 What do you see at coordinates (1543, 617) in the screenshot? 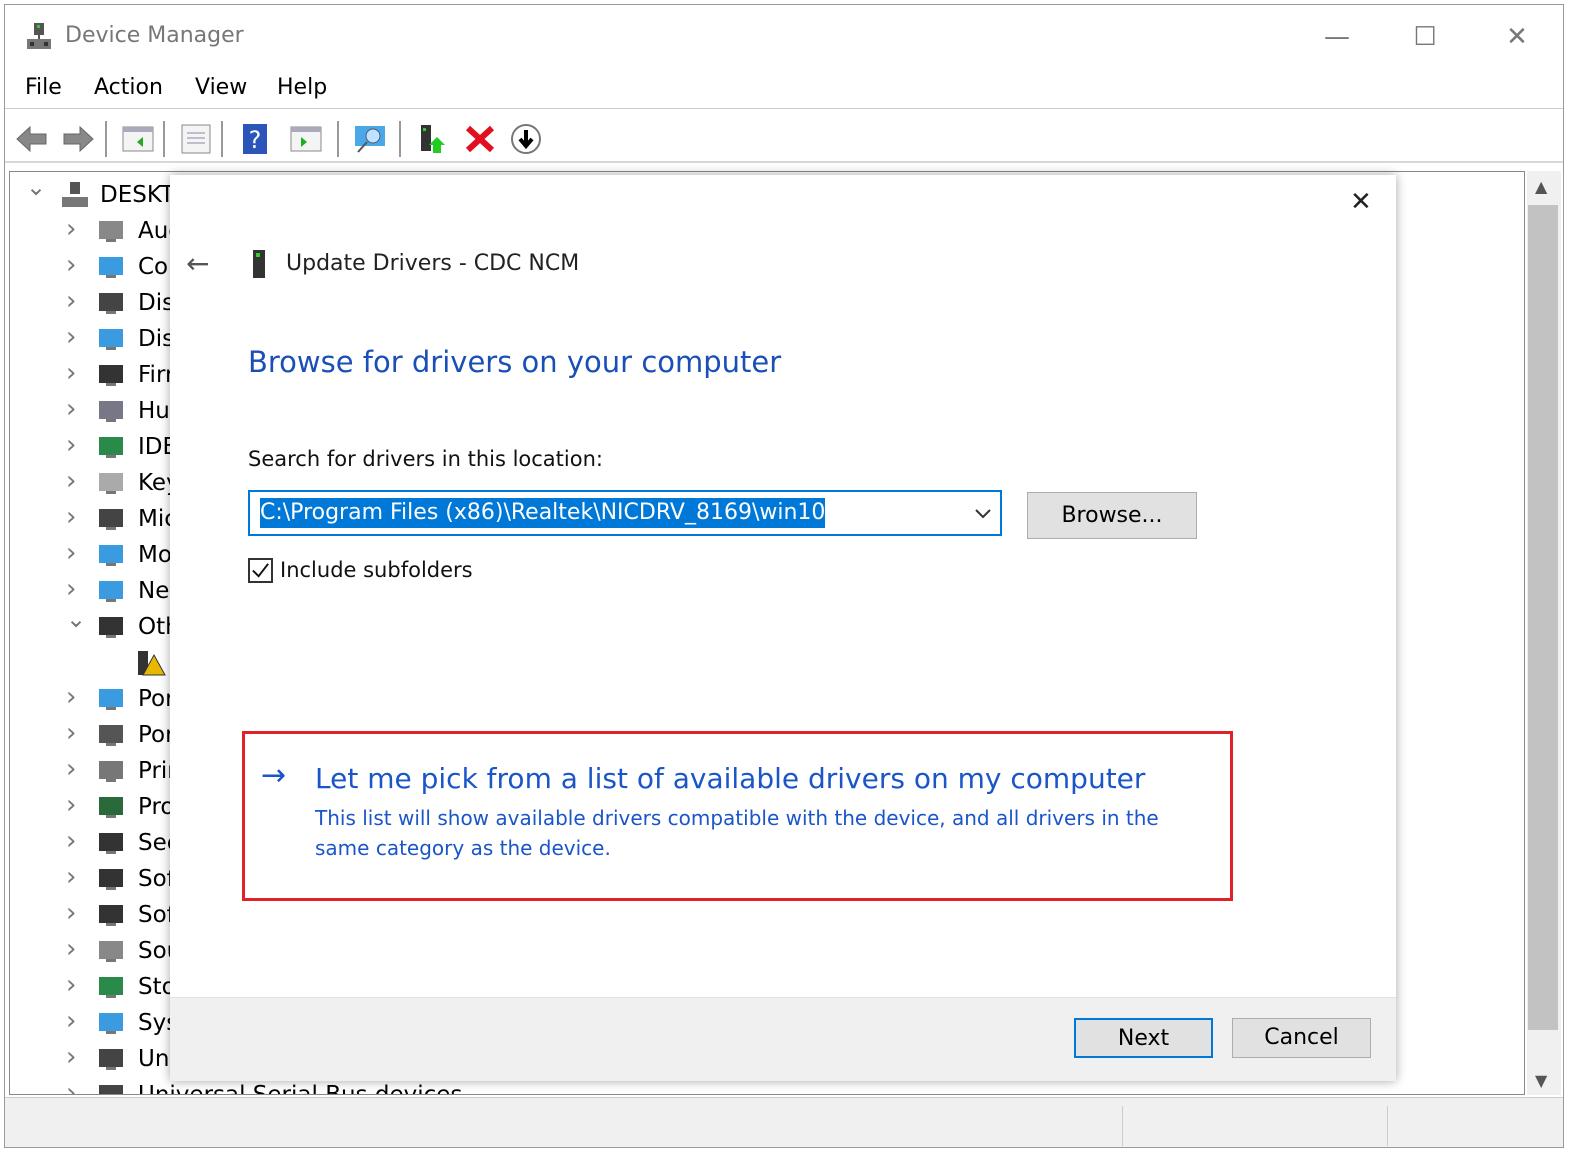
I see `scrollbar-thumb` at bounding box center [1543, 617].